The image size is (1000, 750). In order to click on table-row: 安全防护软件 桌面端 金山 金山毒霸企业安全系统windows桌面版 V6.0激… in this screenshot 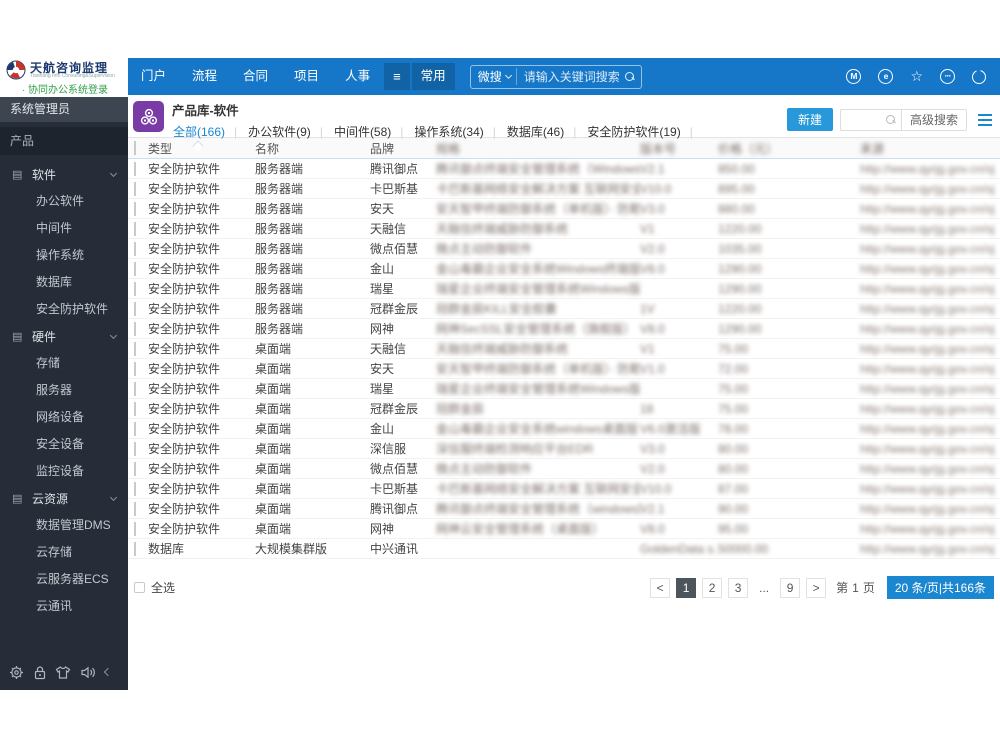, I will do `click(564, 429)`.